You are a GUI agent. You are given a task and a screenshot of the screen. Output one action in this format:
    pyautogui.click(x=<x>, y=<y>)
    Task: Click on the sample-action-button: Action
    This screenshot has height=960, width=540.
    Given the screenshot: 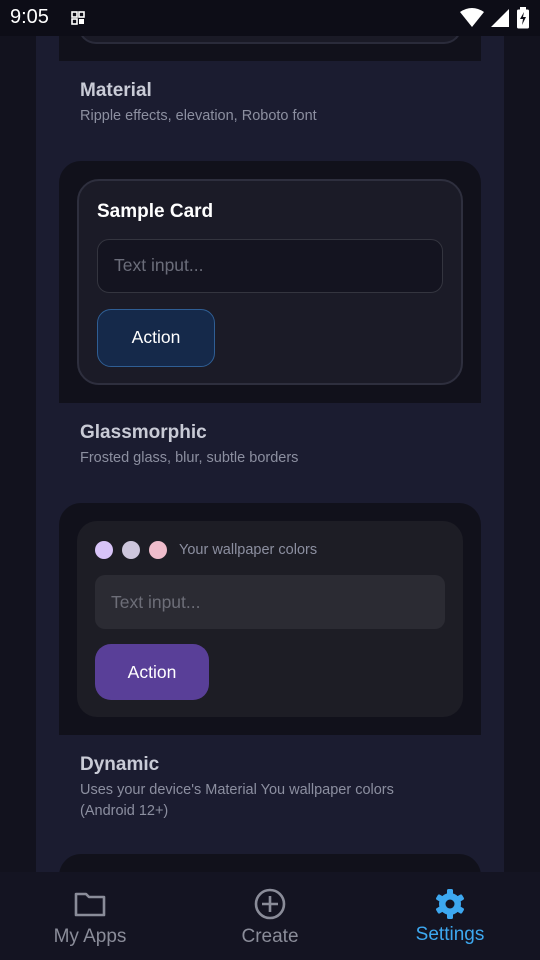 What is the action you would take?
    pyautogui.click(x=156, y=338)
    